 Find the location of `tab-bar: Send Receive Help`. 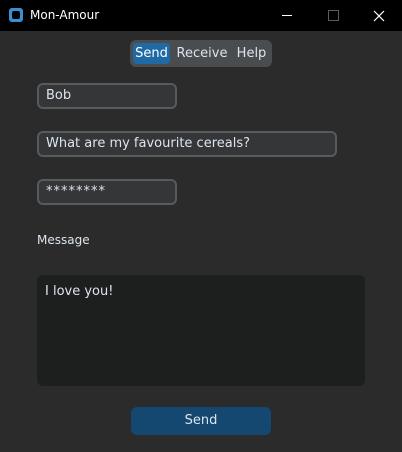

tab-bar: Send Receive Help is located at coordinates (201, 53).